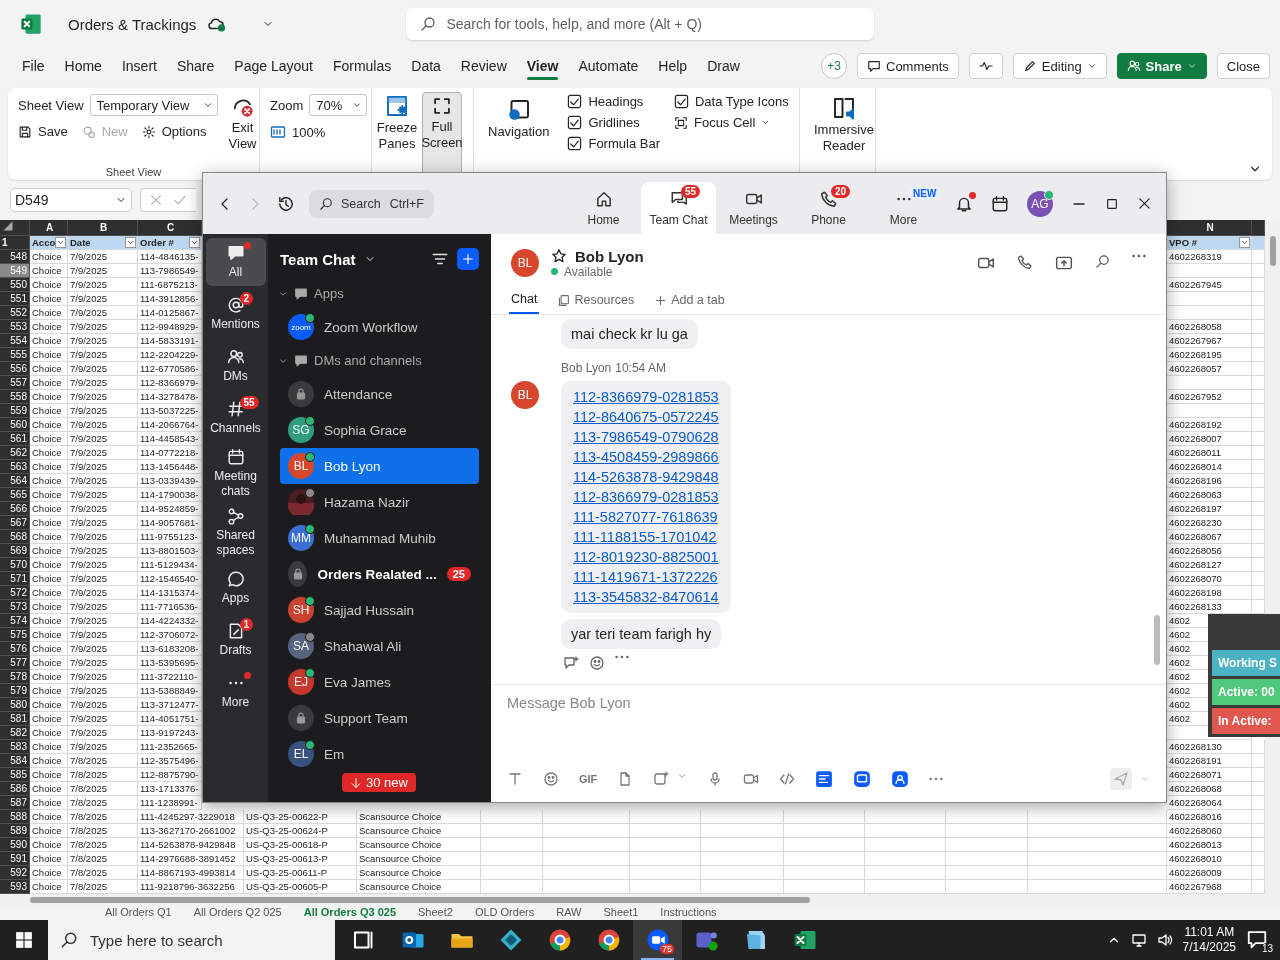 The width and height of the screenshot is (1280, 960). Describe the element at coordinates (15, 411) in the screenshot. I see `row-header: 559` at that location.